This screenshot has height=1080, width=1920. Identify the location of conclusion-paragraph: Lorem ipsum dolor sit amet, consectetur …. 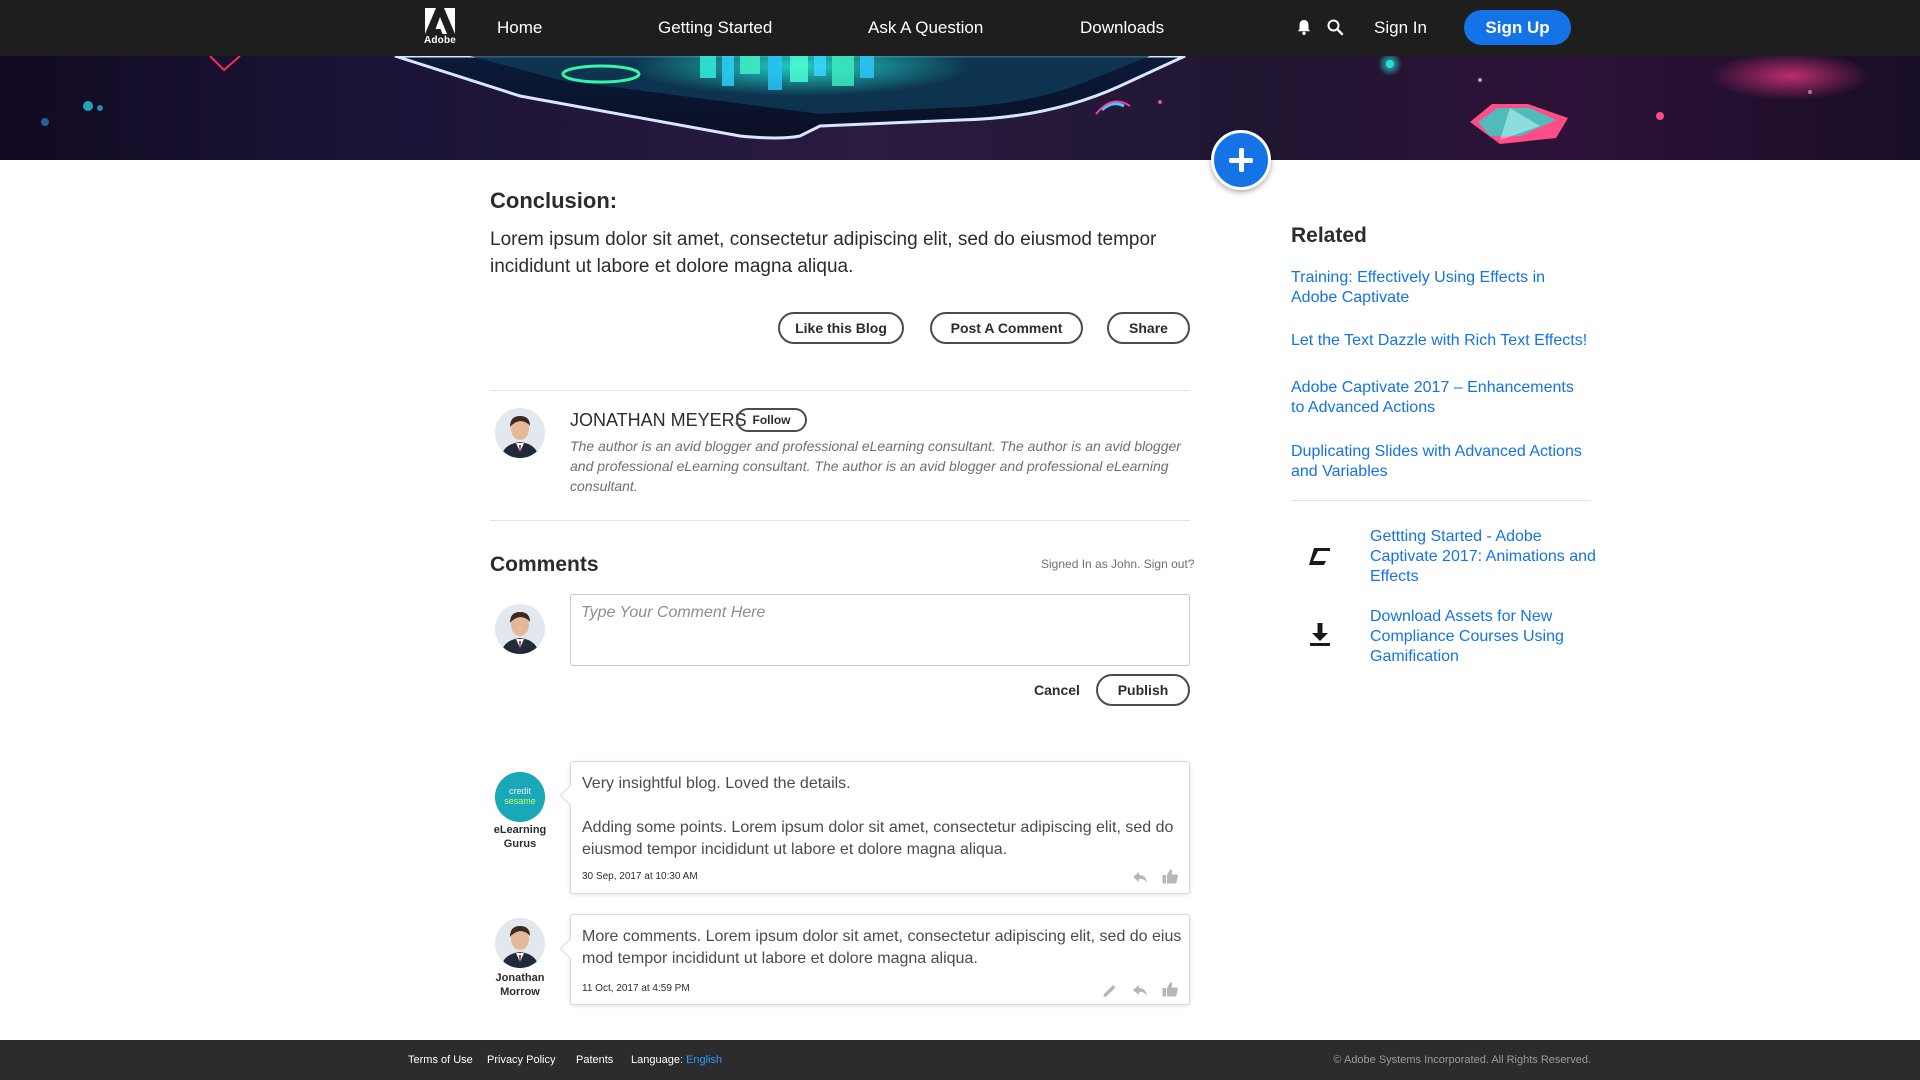
(823, 253).